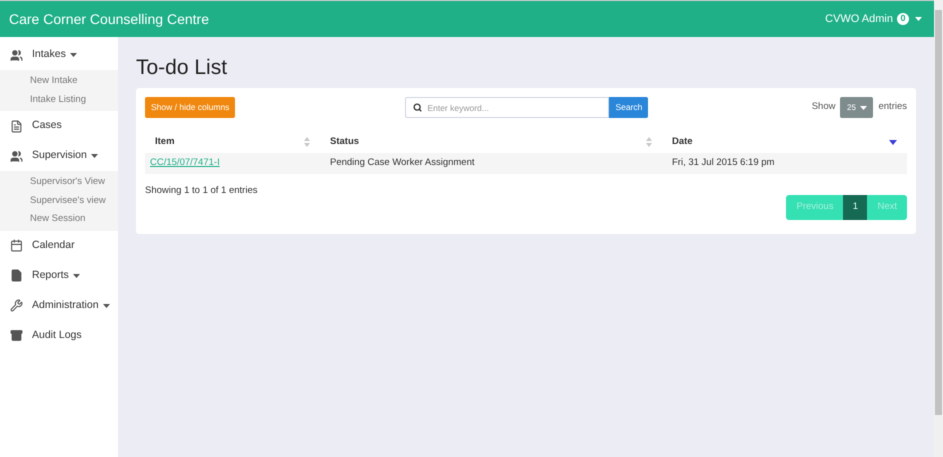  Describe the element at coordinates (232, 142) in the screenshot. I see `column-header: Item` at that location.